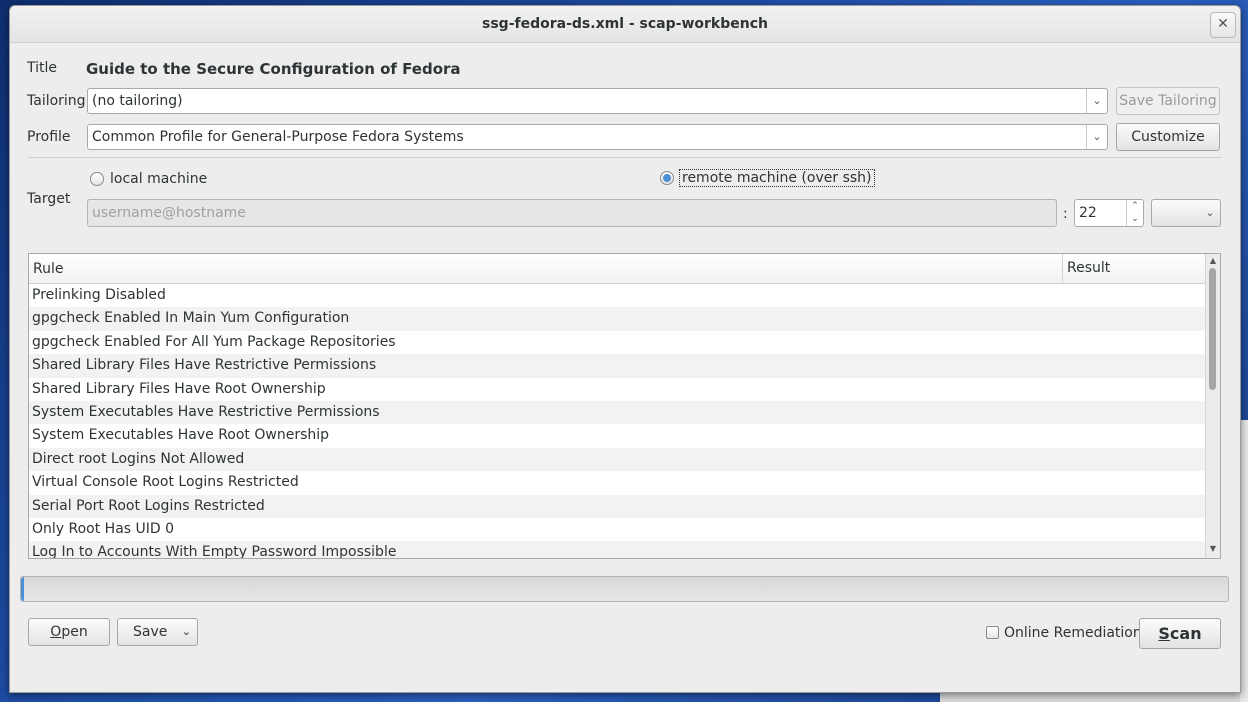 The image size is (1248, 702). What do you see at coordinates (618, 389) in the screenshot?
I see `table-row: Shared Library Files Have Root Ownership` at bounding box center [618, 389].